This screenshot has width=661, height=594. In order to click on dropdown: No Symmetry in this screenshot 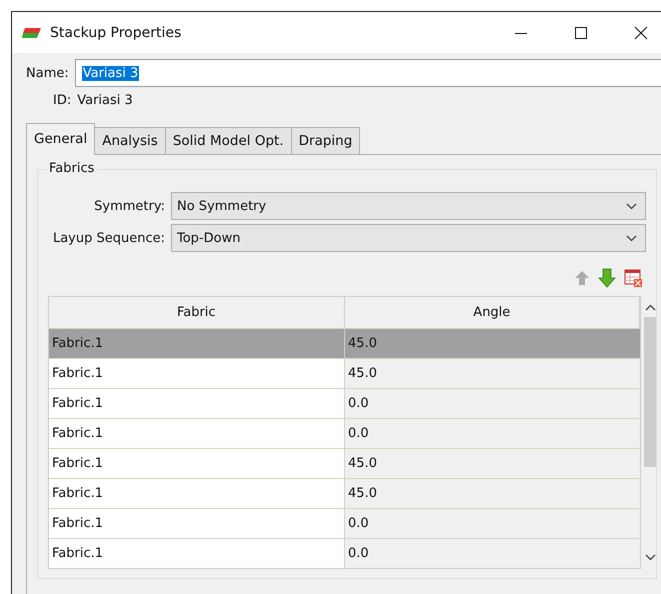, I will do `click(408, 206)`.